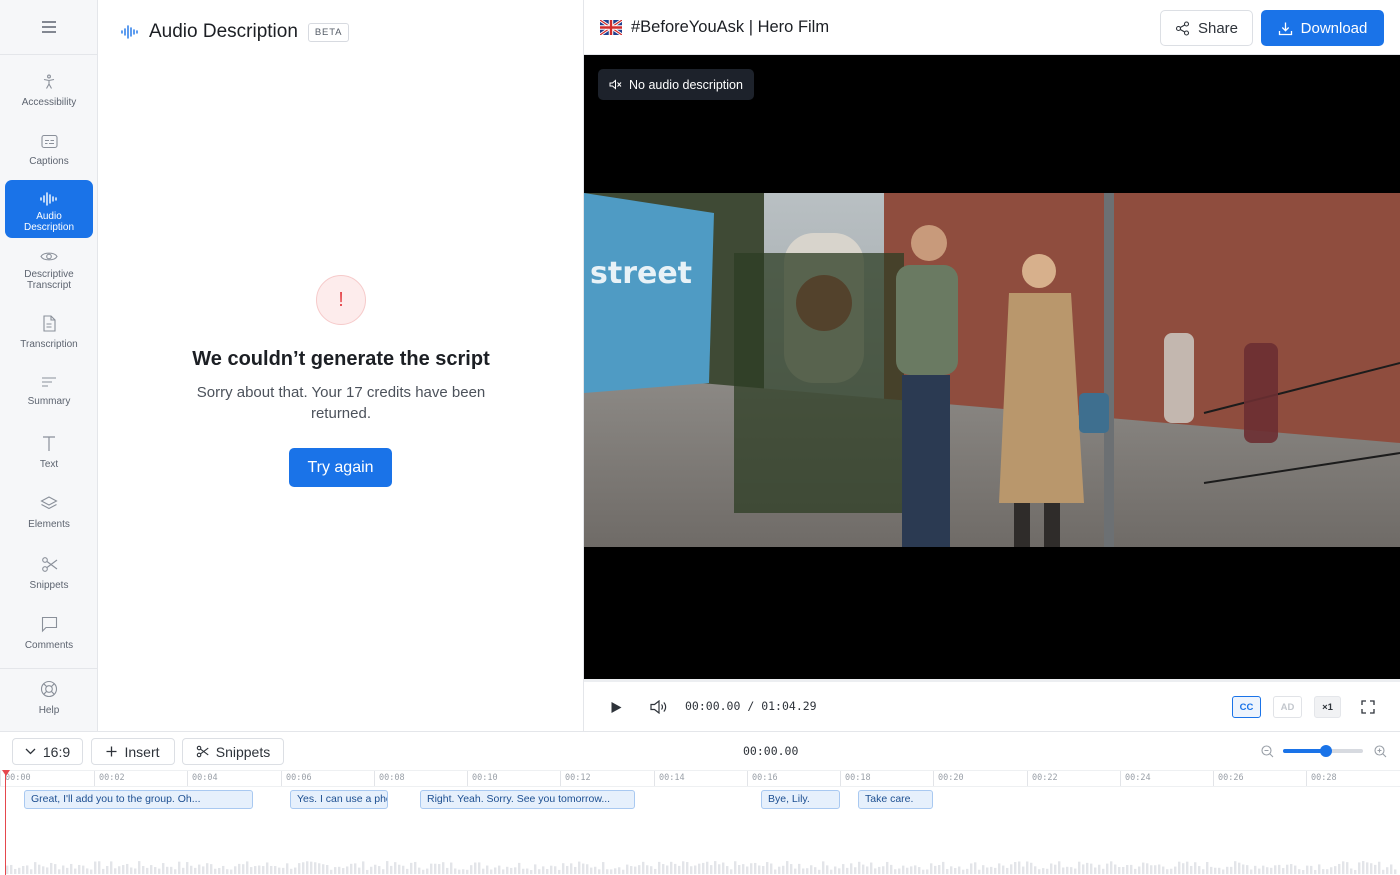 This screenshot has width=1400, height=875. I want to click on caption-clip: Take care., so click(895, 799).